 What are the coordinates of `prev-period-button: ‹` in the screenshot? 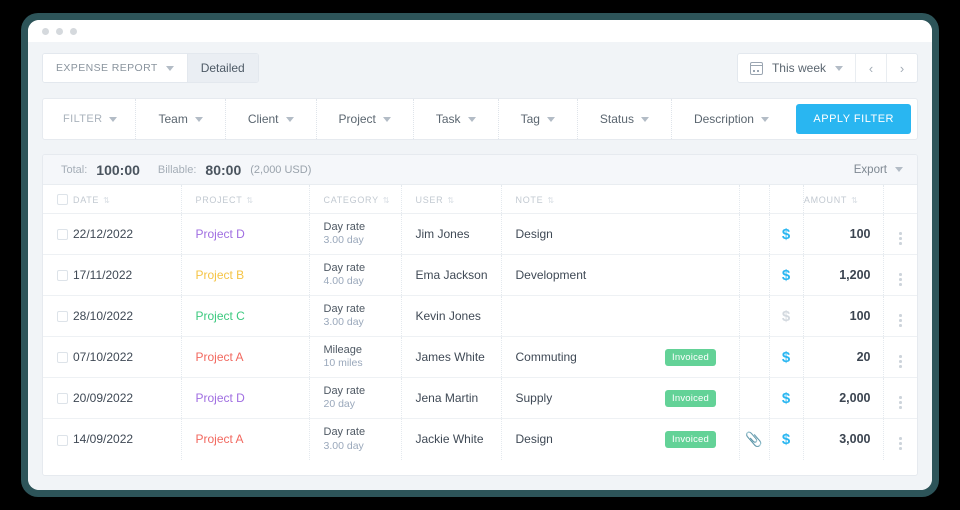 It's located at (870, 68).